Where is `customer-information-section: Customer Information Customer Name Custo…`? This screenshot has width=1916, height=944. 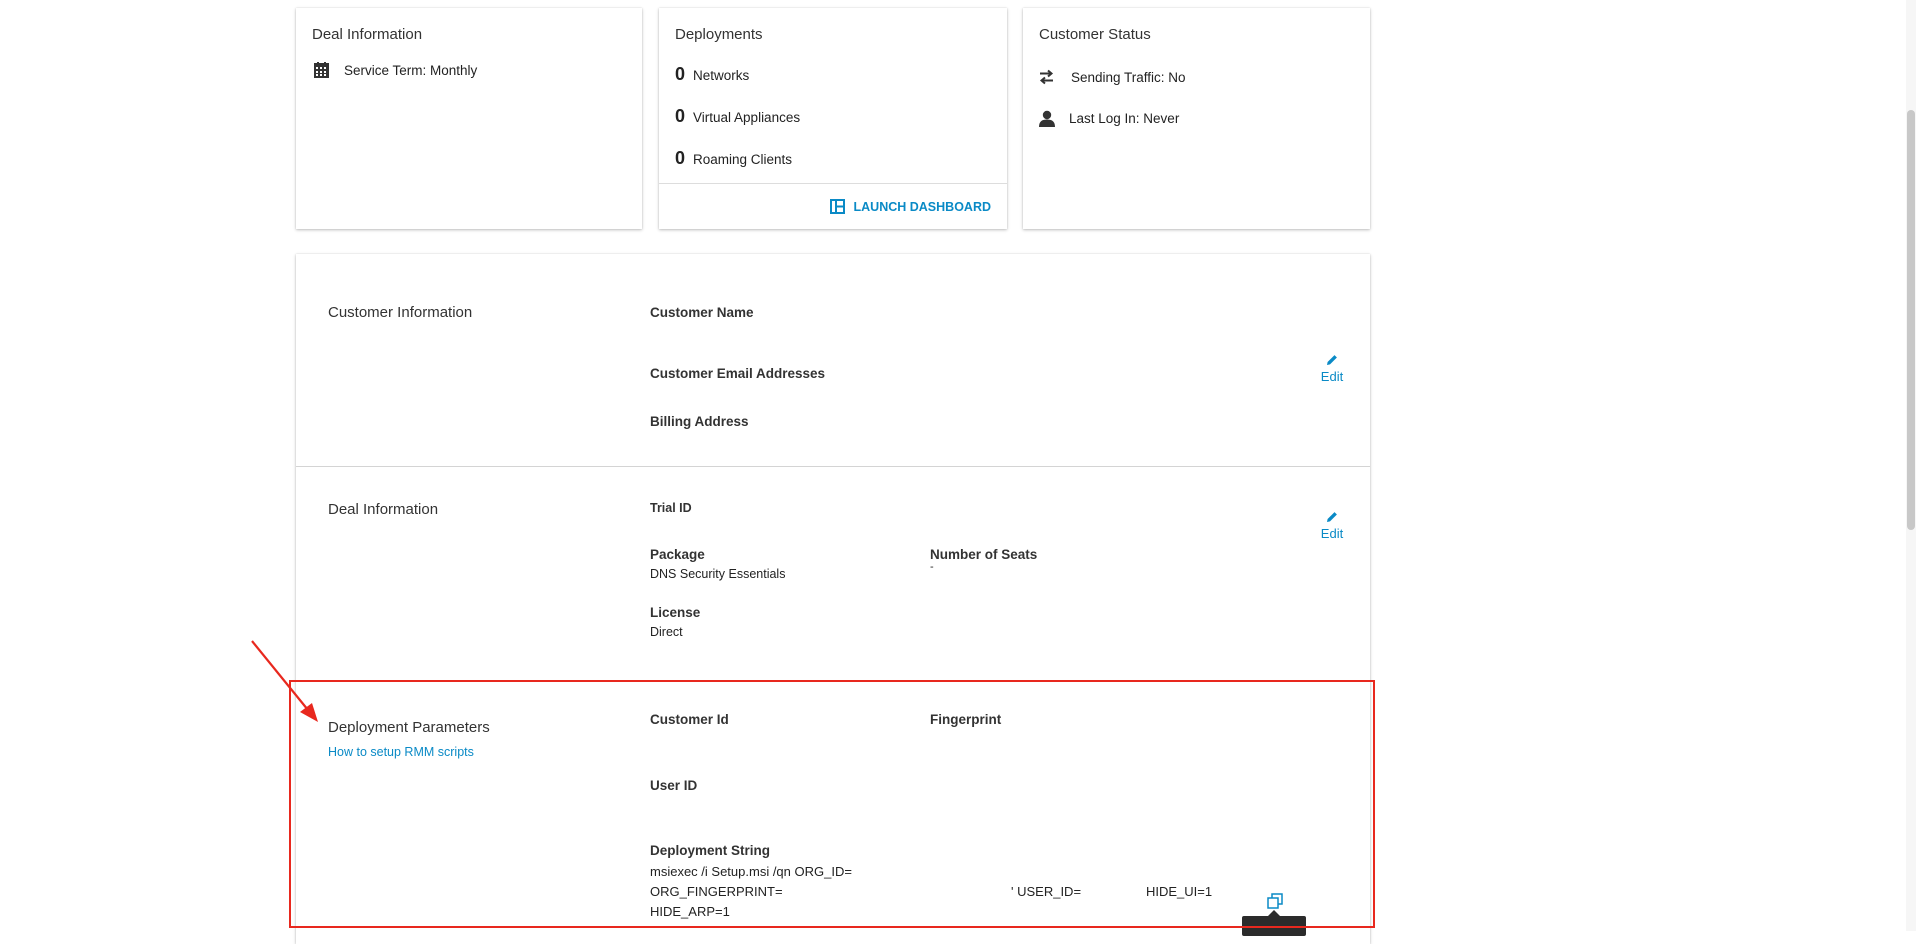
customer-information-section: Customer Information Customer Name Custo… is located at coordinates (833, 360).